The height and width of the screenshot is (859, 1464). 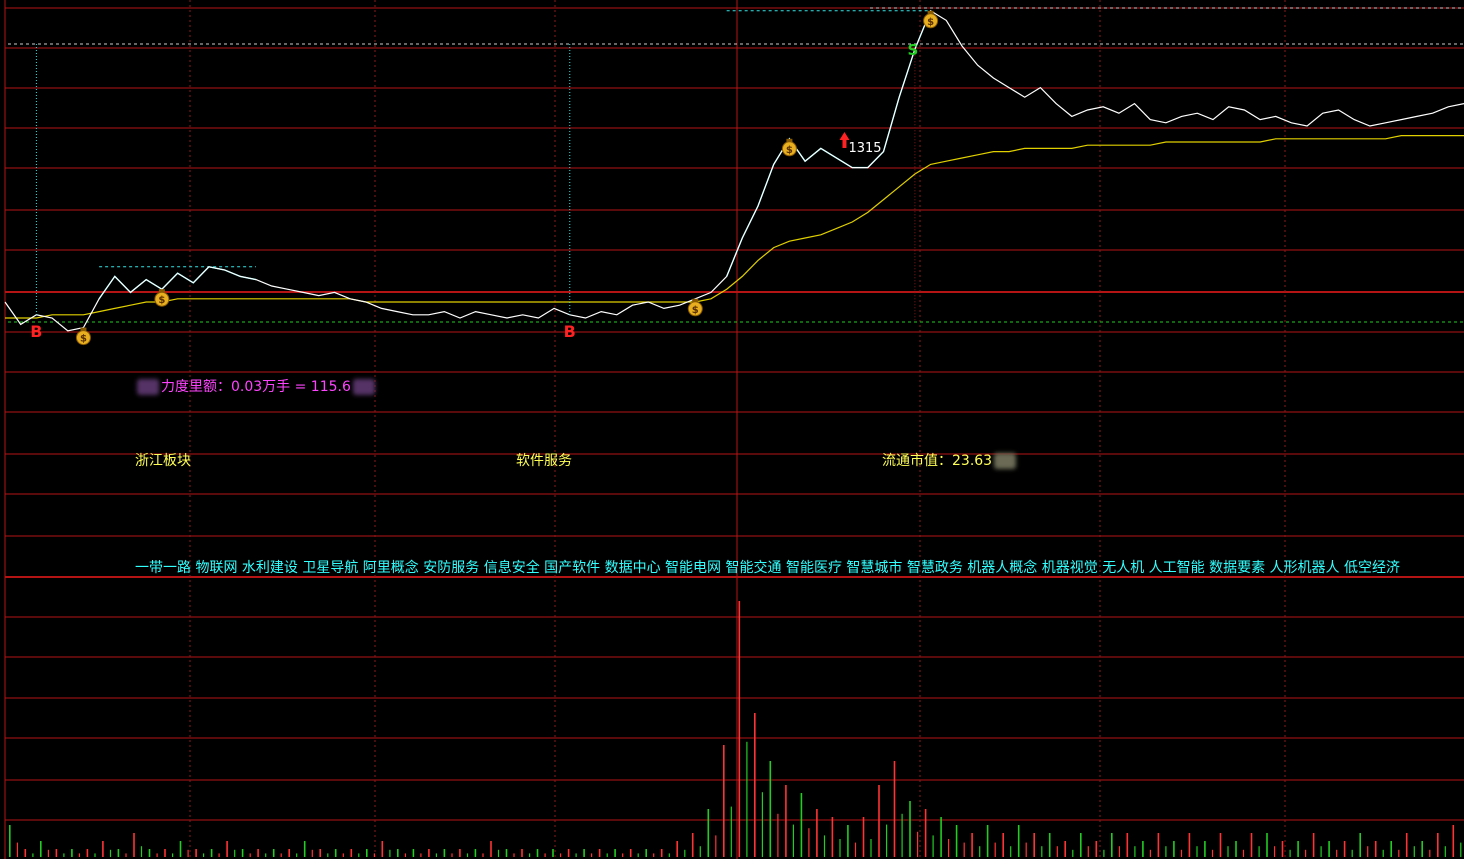 What do you see at coordinates (913, 50) in the screenshot?
I see `sell-signal-icon: S` at bounding box center [913, 50].